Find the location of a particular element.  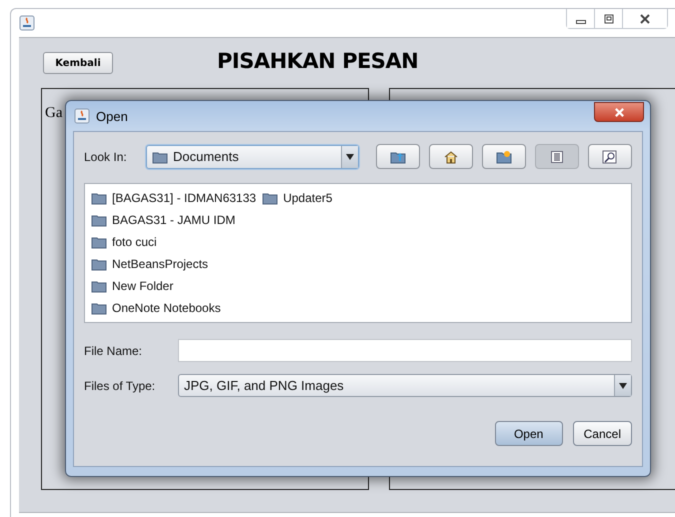

look-in-label: Look In: is located at coordinates (106, 157).